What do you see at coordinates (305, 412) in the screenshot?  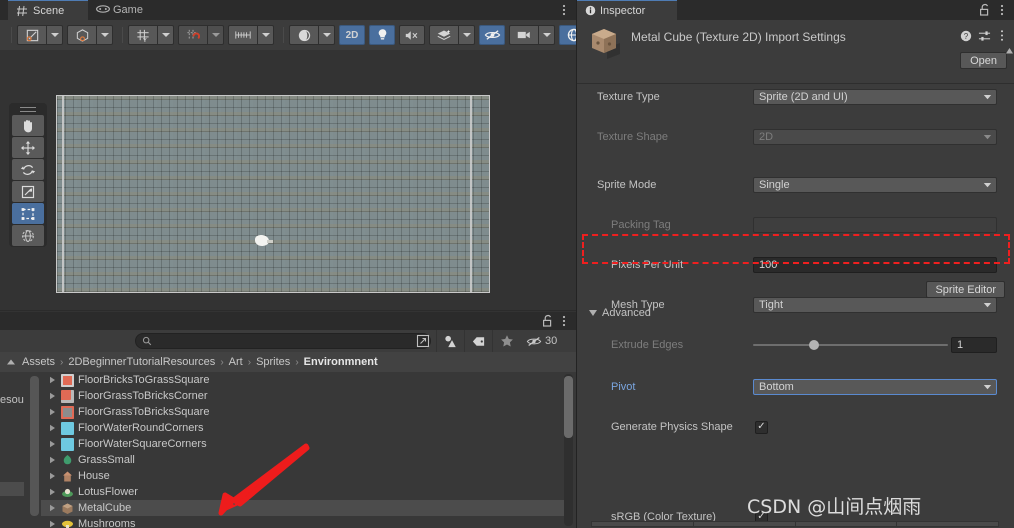 I see `list-item: FloorGrassToBricksSquare` at bounding box center [305, 412].